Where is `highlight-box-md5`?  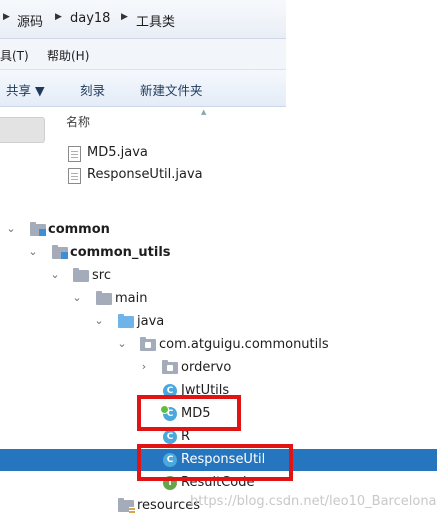 highlight-box-md5 is located at coordinates (189, 413).